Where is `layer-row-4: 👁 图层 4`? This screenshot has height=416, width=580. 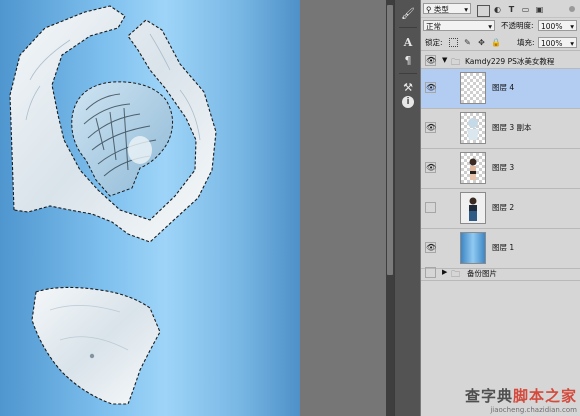
layer-row-4: 👁 图层 4 is located at coordinates (500, 89).